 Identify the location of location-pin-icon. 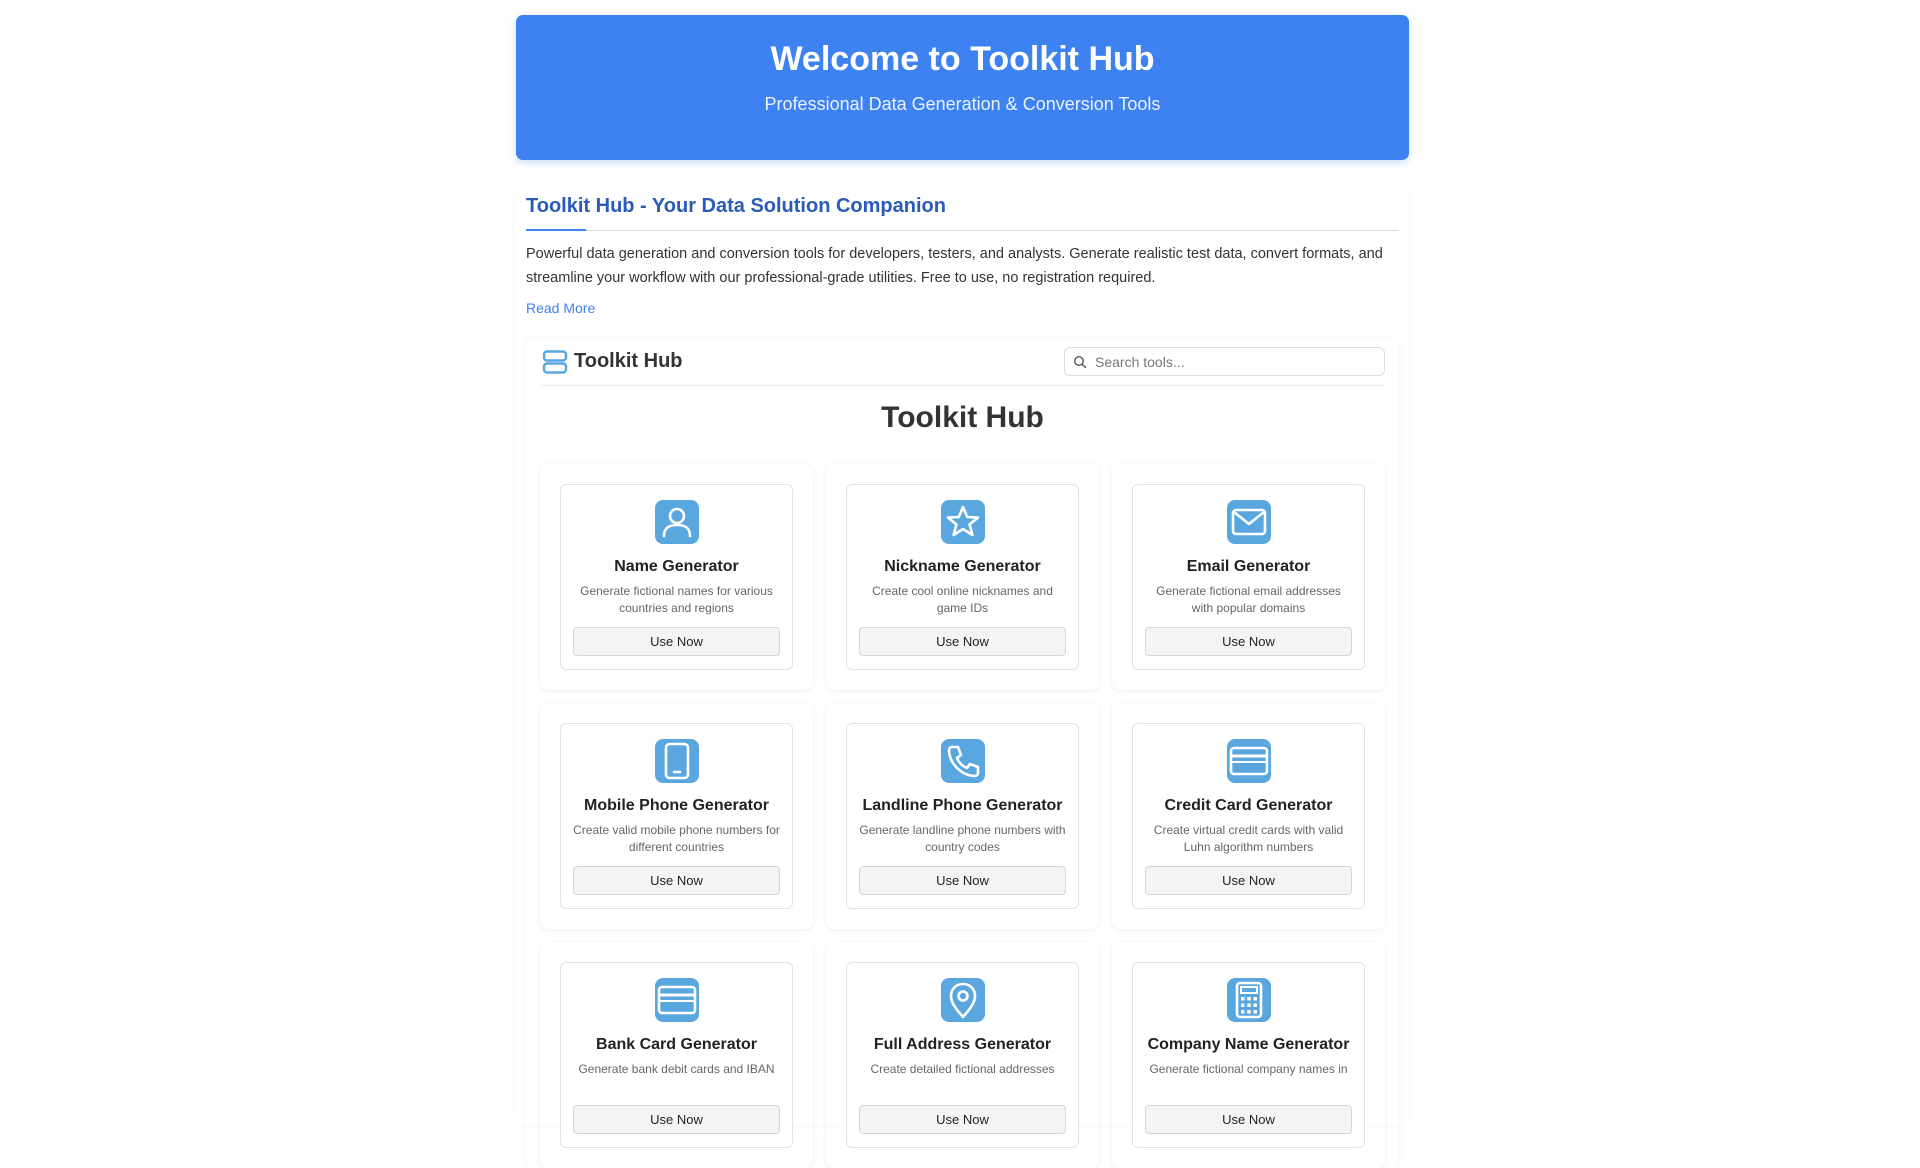
(962, 1000).